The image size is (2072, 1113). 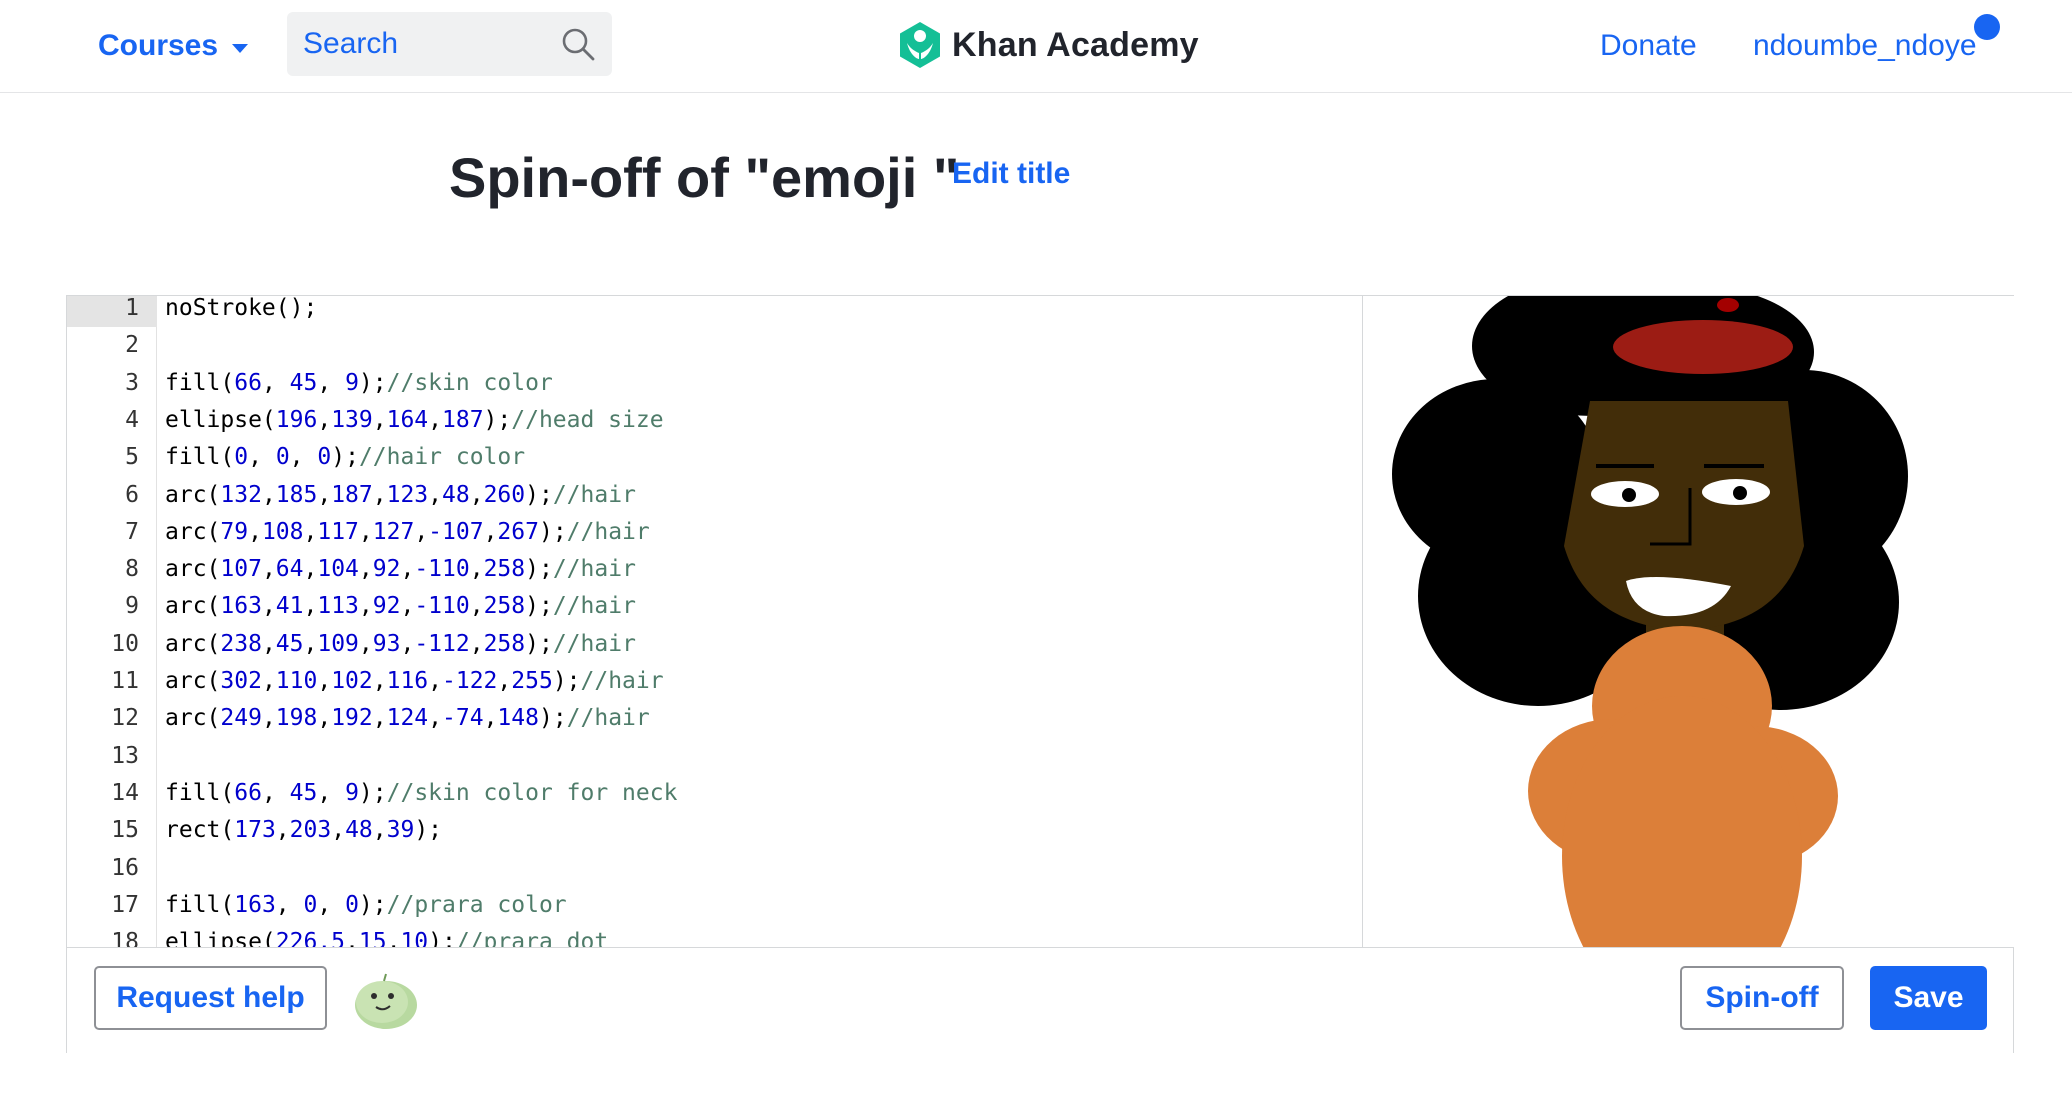 I want to click on search-icon, so click(x=578, y=44).